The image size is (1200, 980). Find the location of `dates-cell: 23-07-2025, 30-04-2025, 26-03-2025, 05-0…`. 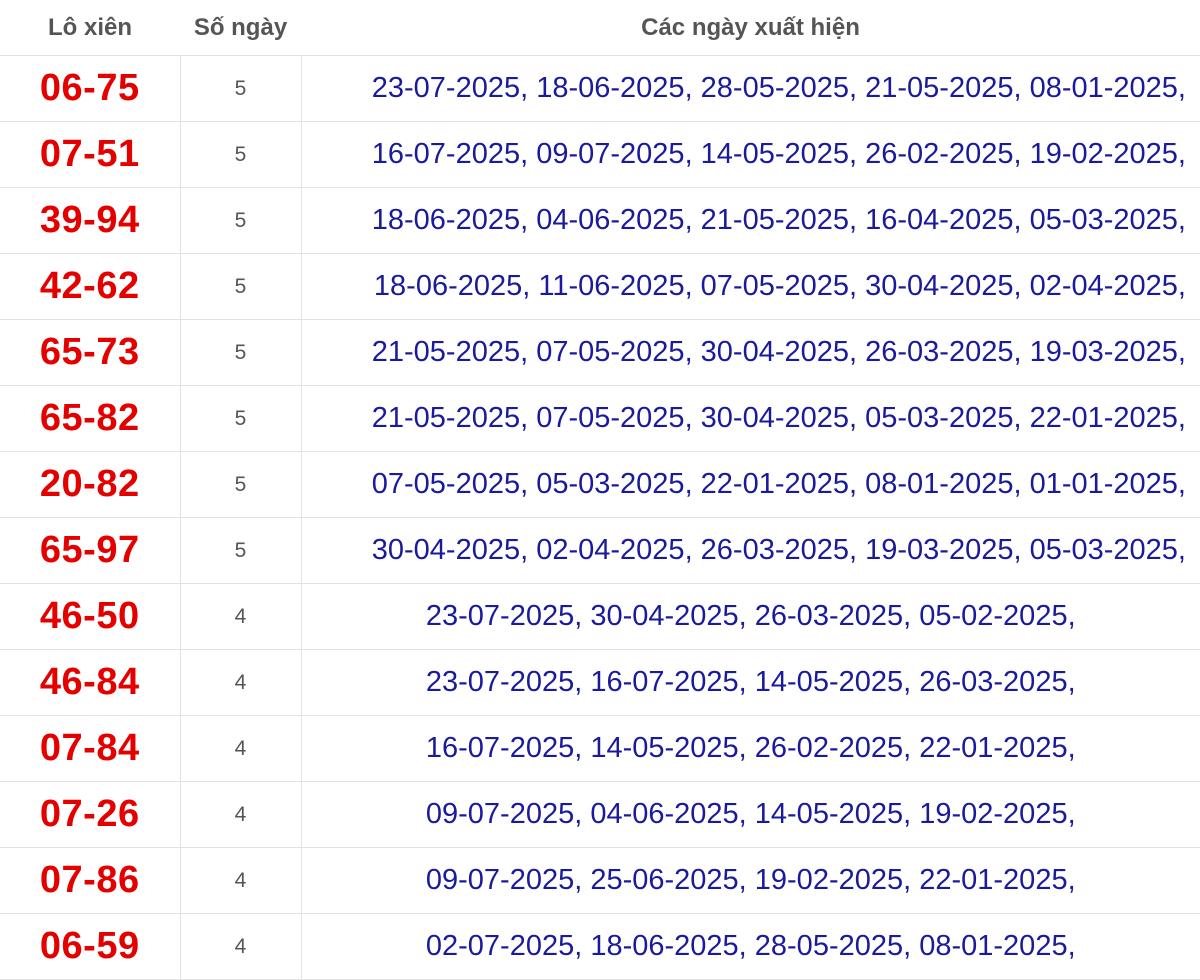

dates-cell: 23-07-2025, 30-04-2025, 26-03-2025, 05-0… is located at coordinates (750, 616).